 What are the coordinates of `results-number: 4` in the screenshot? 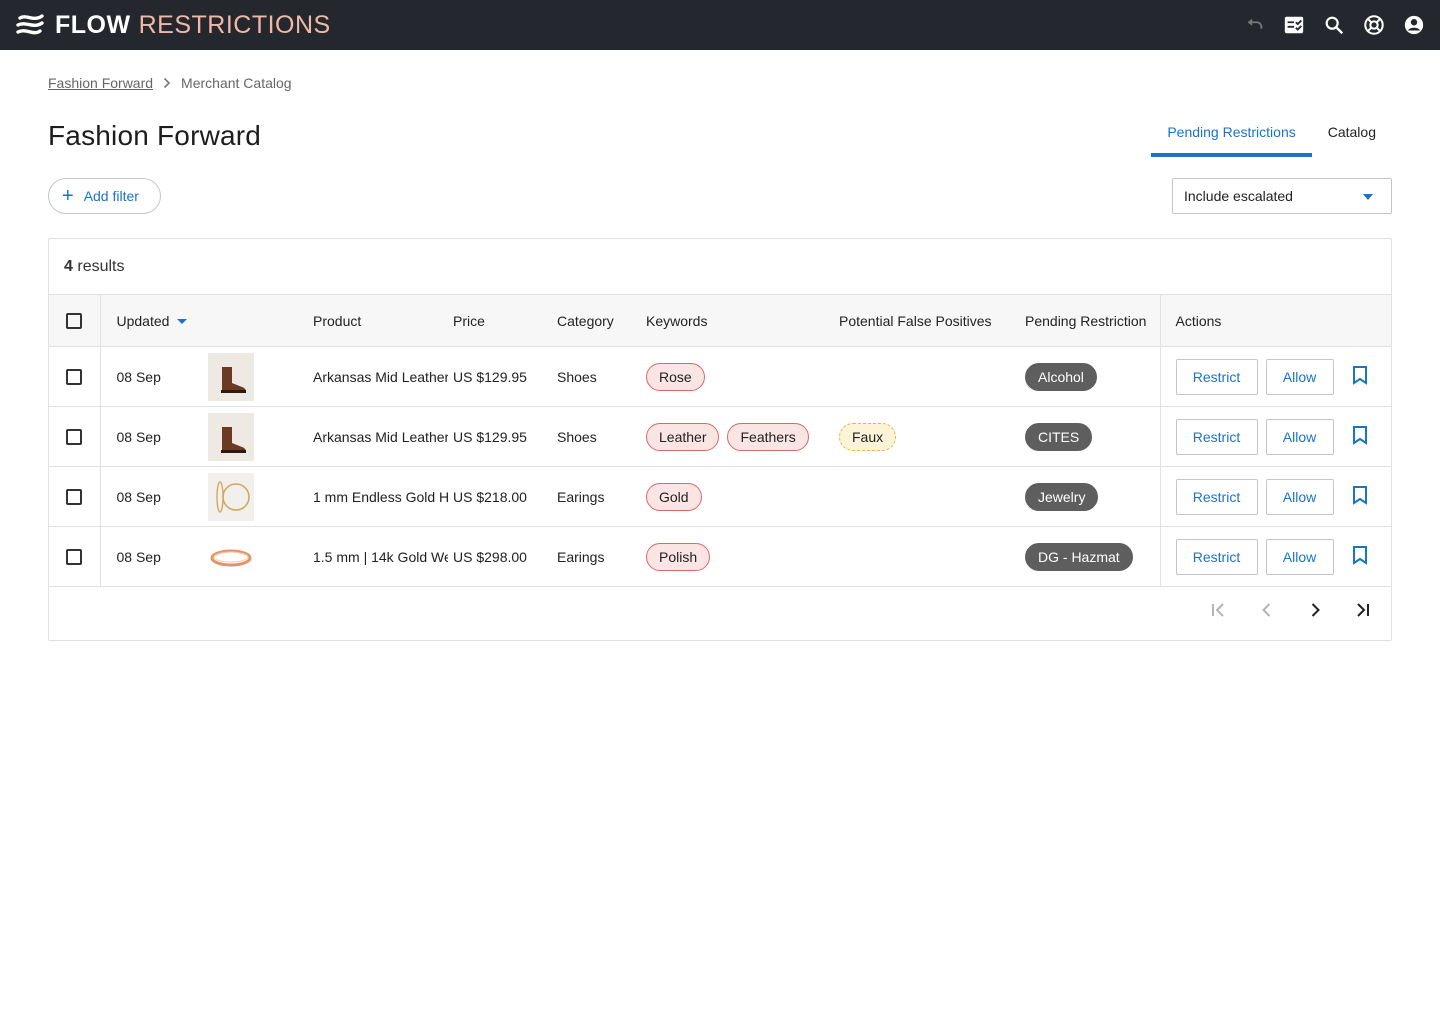 It's located at (68, 266).